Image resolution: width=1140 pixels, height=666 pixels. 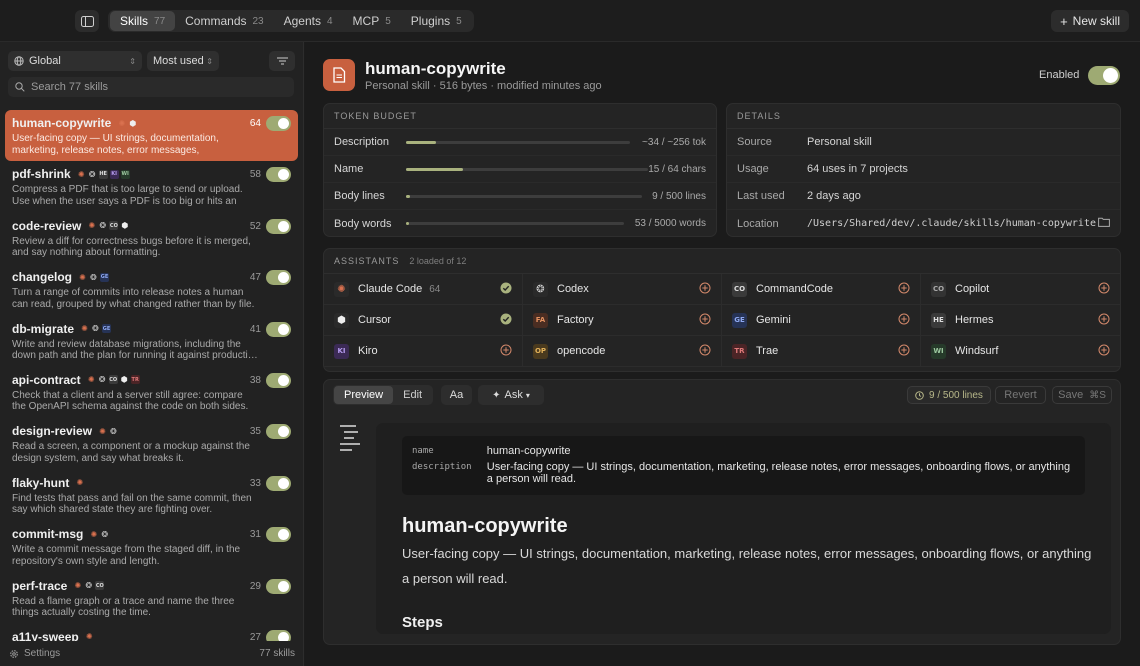 What do you see at coordinates (41, 482) in the screenshot?
I see `skill-name: flaky-hunt` at bounding box center [41, 482].